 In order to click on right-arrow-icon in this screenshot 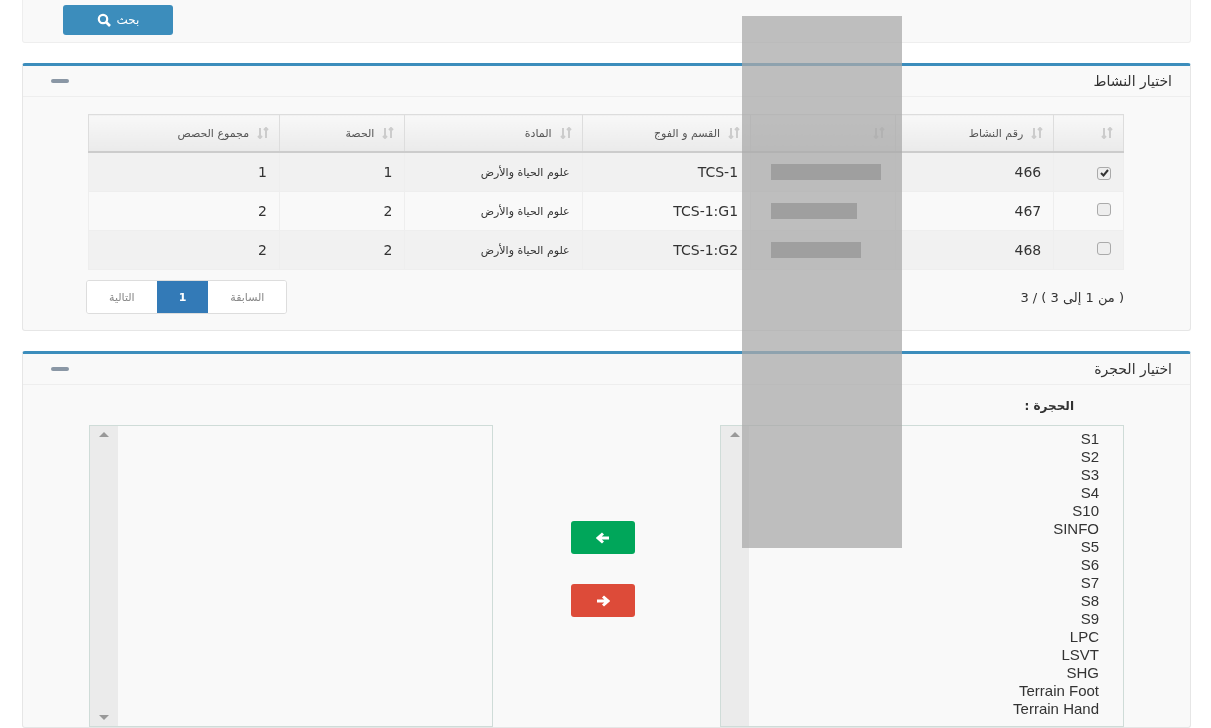, I will do `click(602, 600)`.